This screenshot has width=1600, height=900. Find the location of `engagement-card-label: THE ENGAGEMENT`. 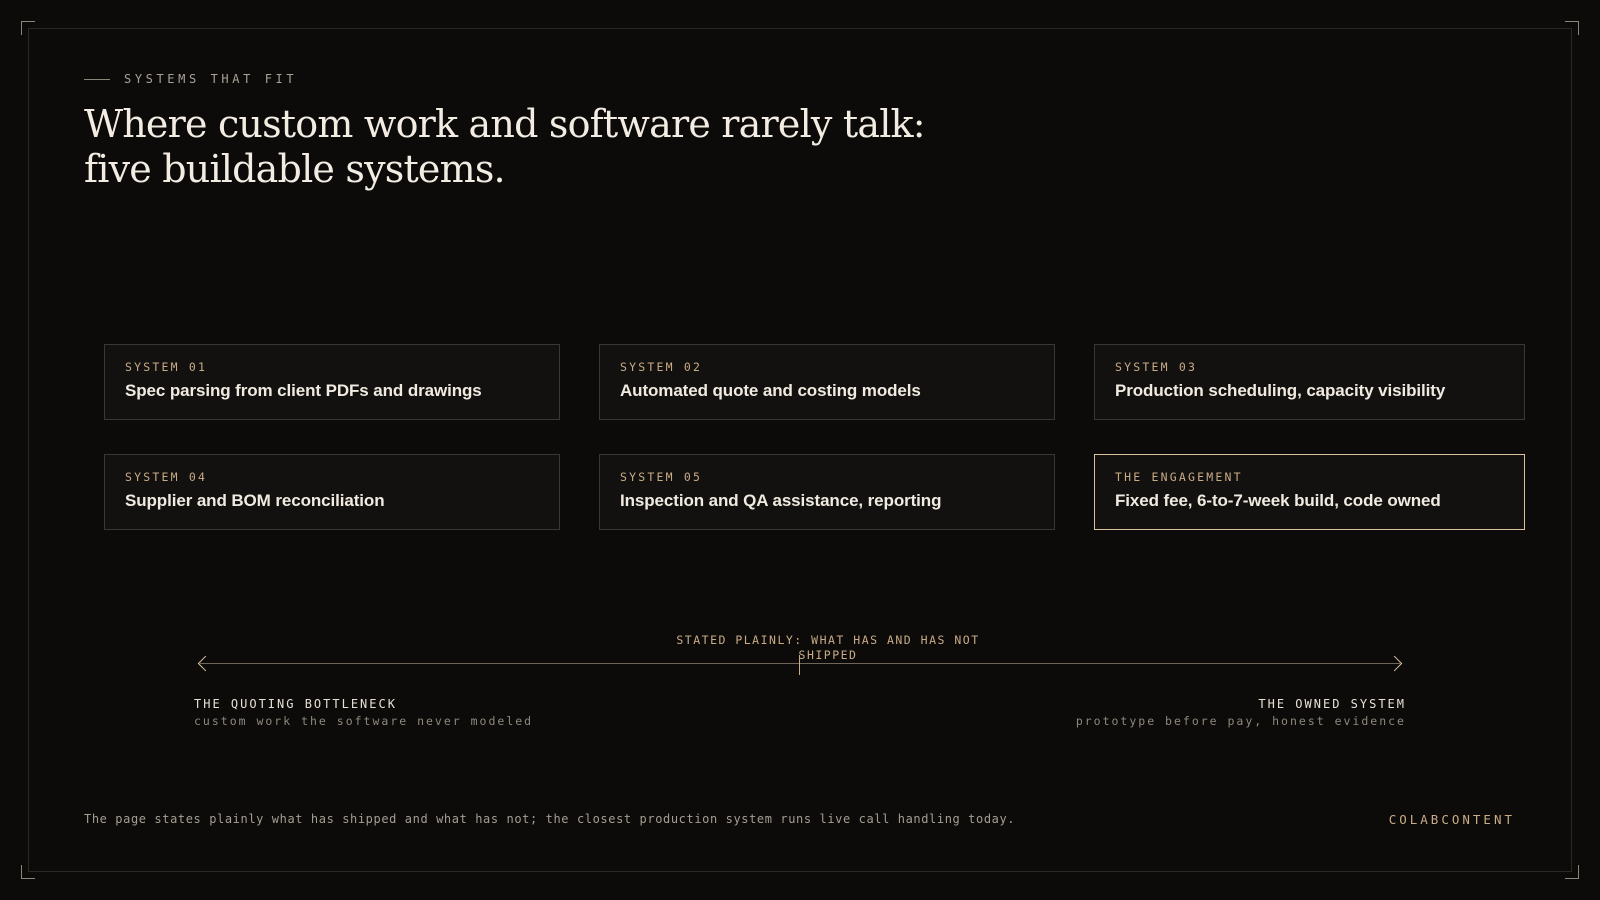

engagement-card-label: THE ENGAGEMENT is located at coordinates (1179, 477).